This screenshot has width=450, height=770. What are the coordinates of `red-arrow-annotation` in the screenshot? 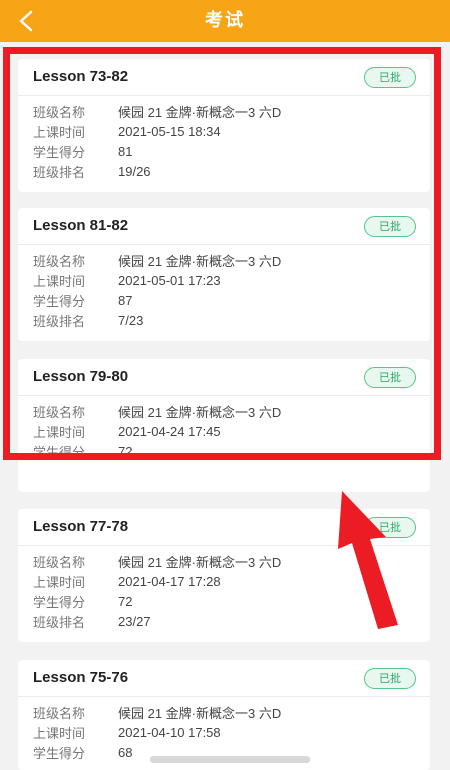 It's located at (368, 560).